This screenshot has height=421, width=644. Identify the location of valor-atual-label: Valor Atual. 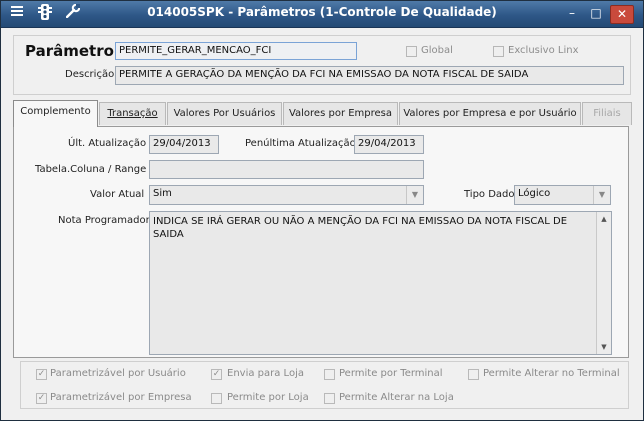
(117, 194).